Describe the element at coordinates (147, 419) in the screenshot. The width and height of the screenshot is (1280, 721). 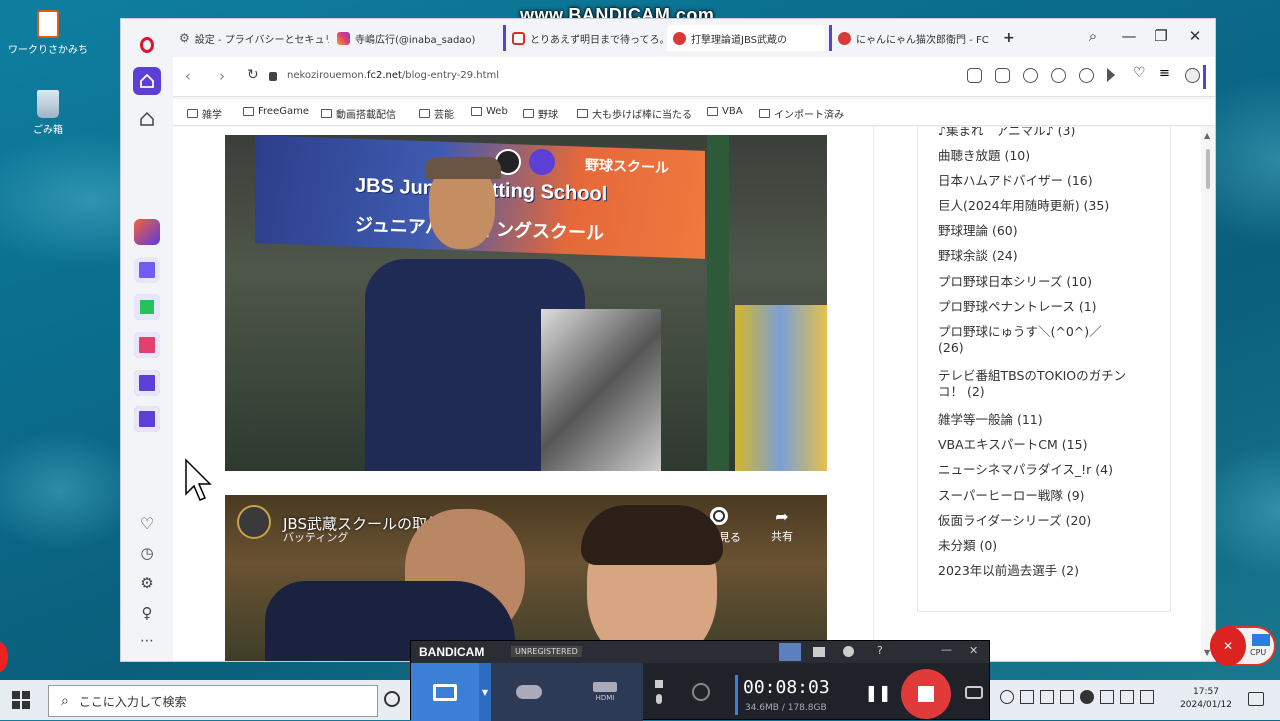
I see `flow-button` at that location.